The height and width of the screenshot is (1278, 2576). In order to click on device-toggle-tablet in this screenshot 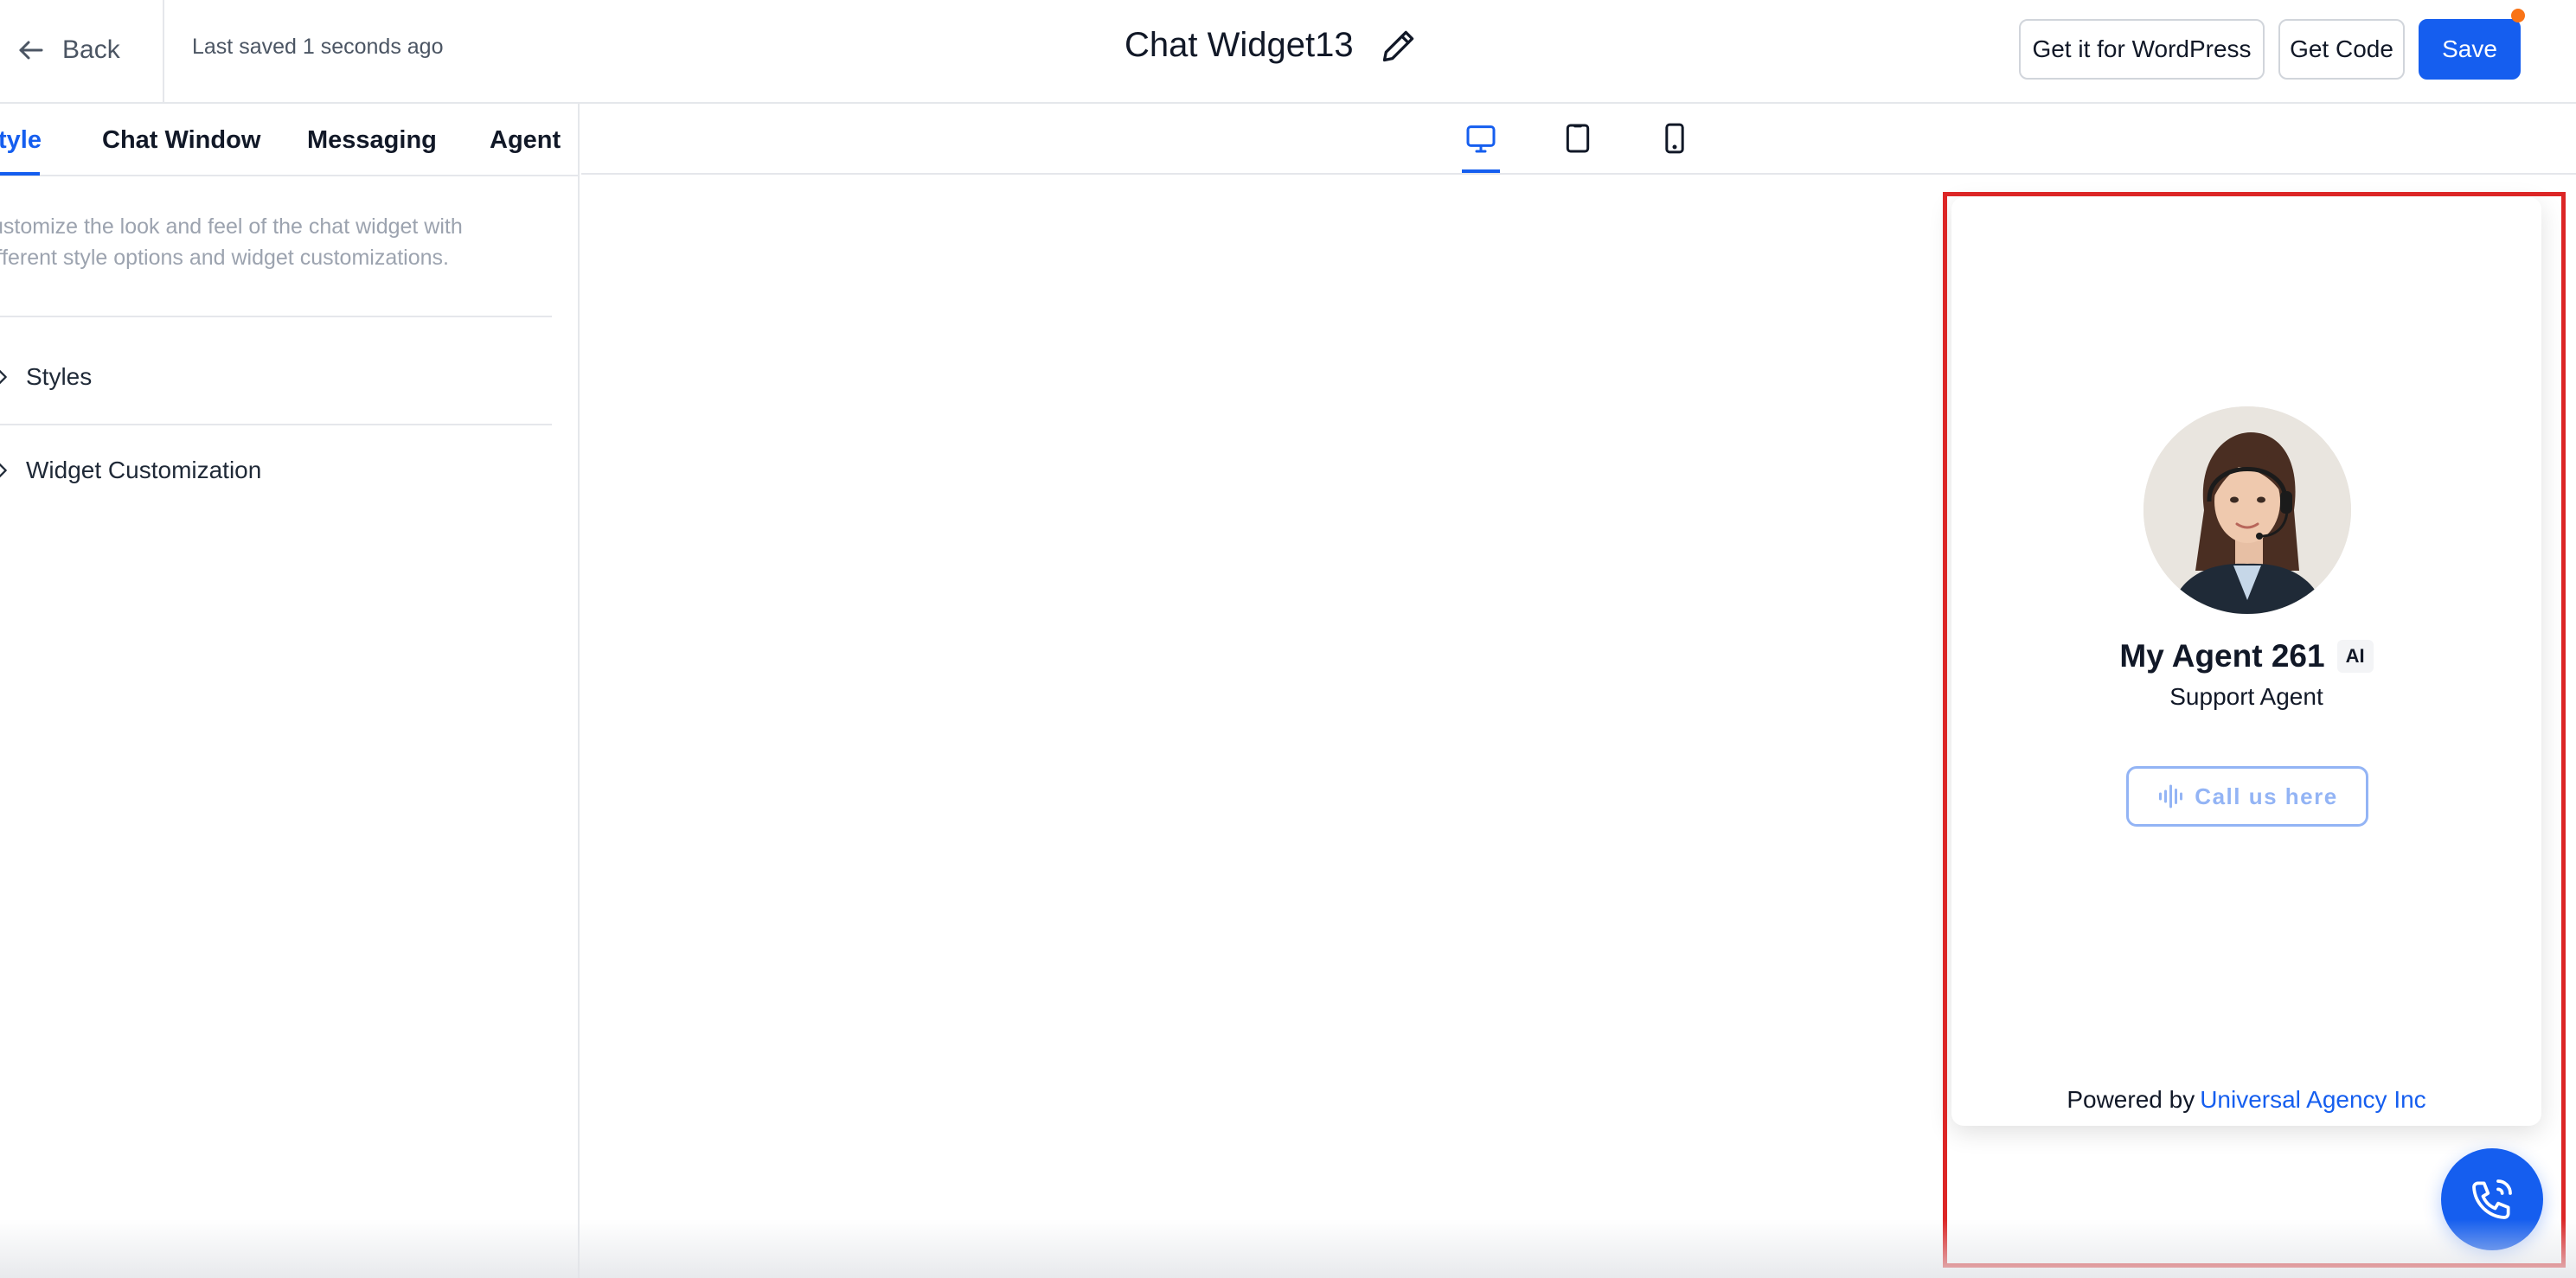, I will do `click(1577, 138)`.